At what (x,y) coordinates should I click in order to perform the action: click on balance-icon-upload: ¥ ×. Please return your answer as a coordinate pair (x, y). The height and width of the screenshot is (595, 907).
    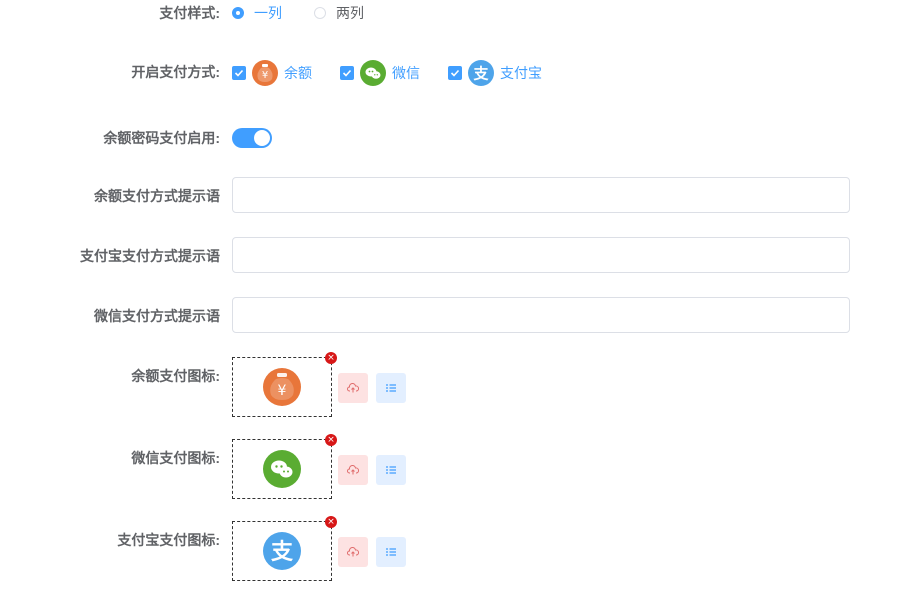
    Looking at the image, I should click on (284, 384).